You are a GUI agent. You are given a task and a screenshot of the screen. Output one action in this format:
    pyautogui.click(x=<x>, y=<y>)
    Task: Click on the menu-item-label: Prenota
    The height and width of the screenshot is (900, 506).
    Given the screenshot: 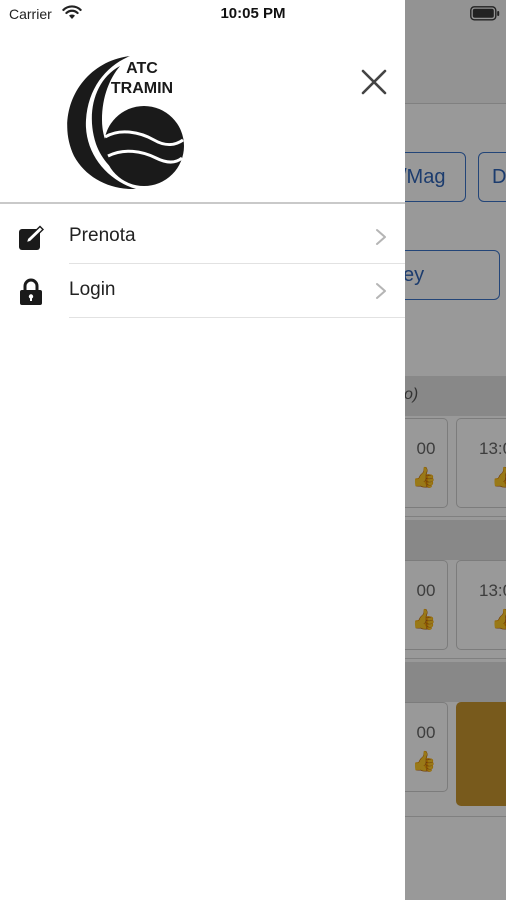 What is the action you would take?
    pyautogui.click(x=102, y=235)
    